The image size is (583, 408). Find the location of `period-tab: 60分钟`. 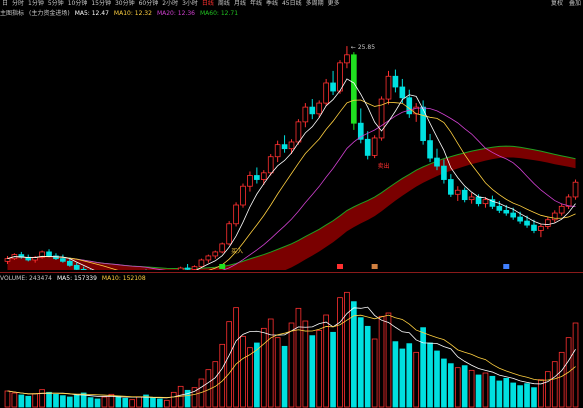

period-tab: 60分钟 is located at coordinates (149, 4).